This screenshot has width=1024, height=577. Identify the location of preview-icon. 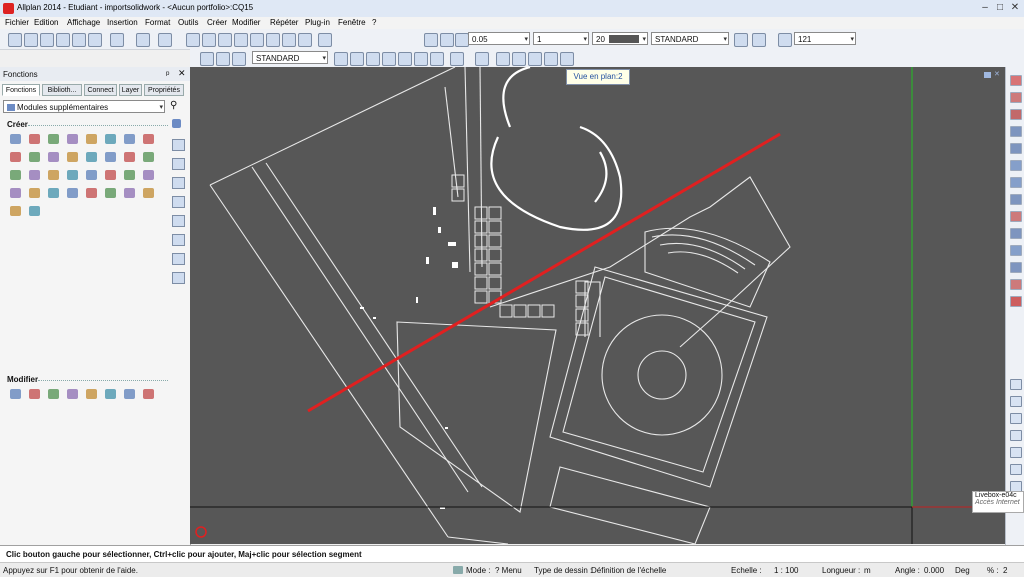
(79, 40).